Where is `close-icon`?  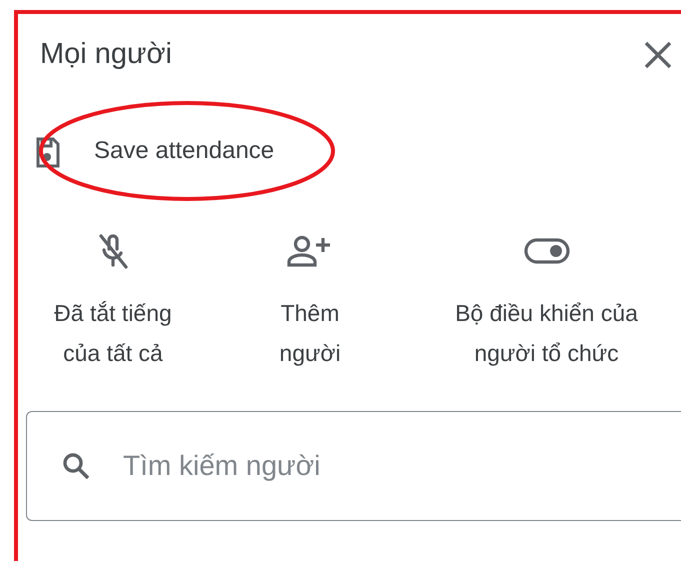
close-icon is located at coordinates (658, 55).